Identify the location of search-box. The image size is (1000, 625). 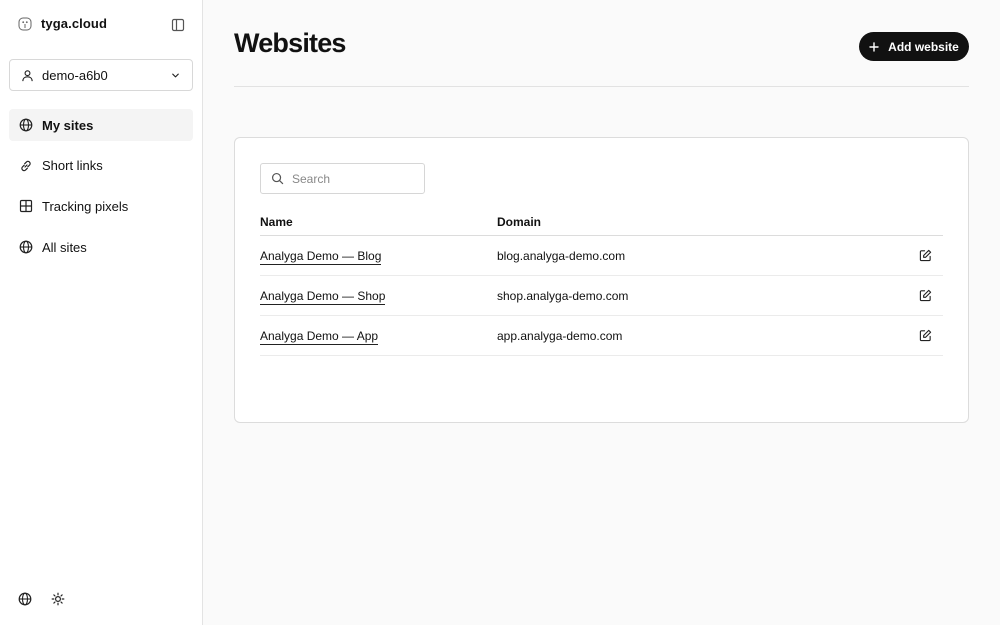
(342, 178).